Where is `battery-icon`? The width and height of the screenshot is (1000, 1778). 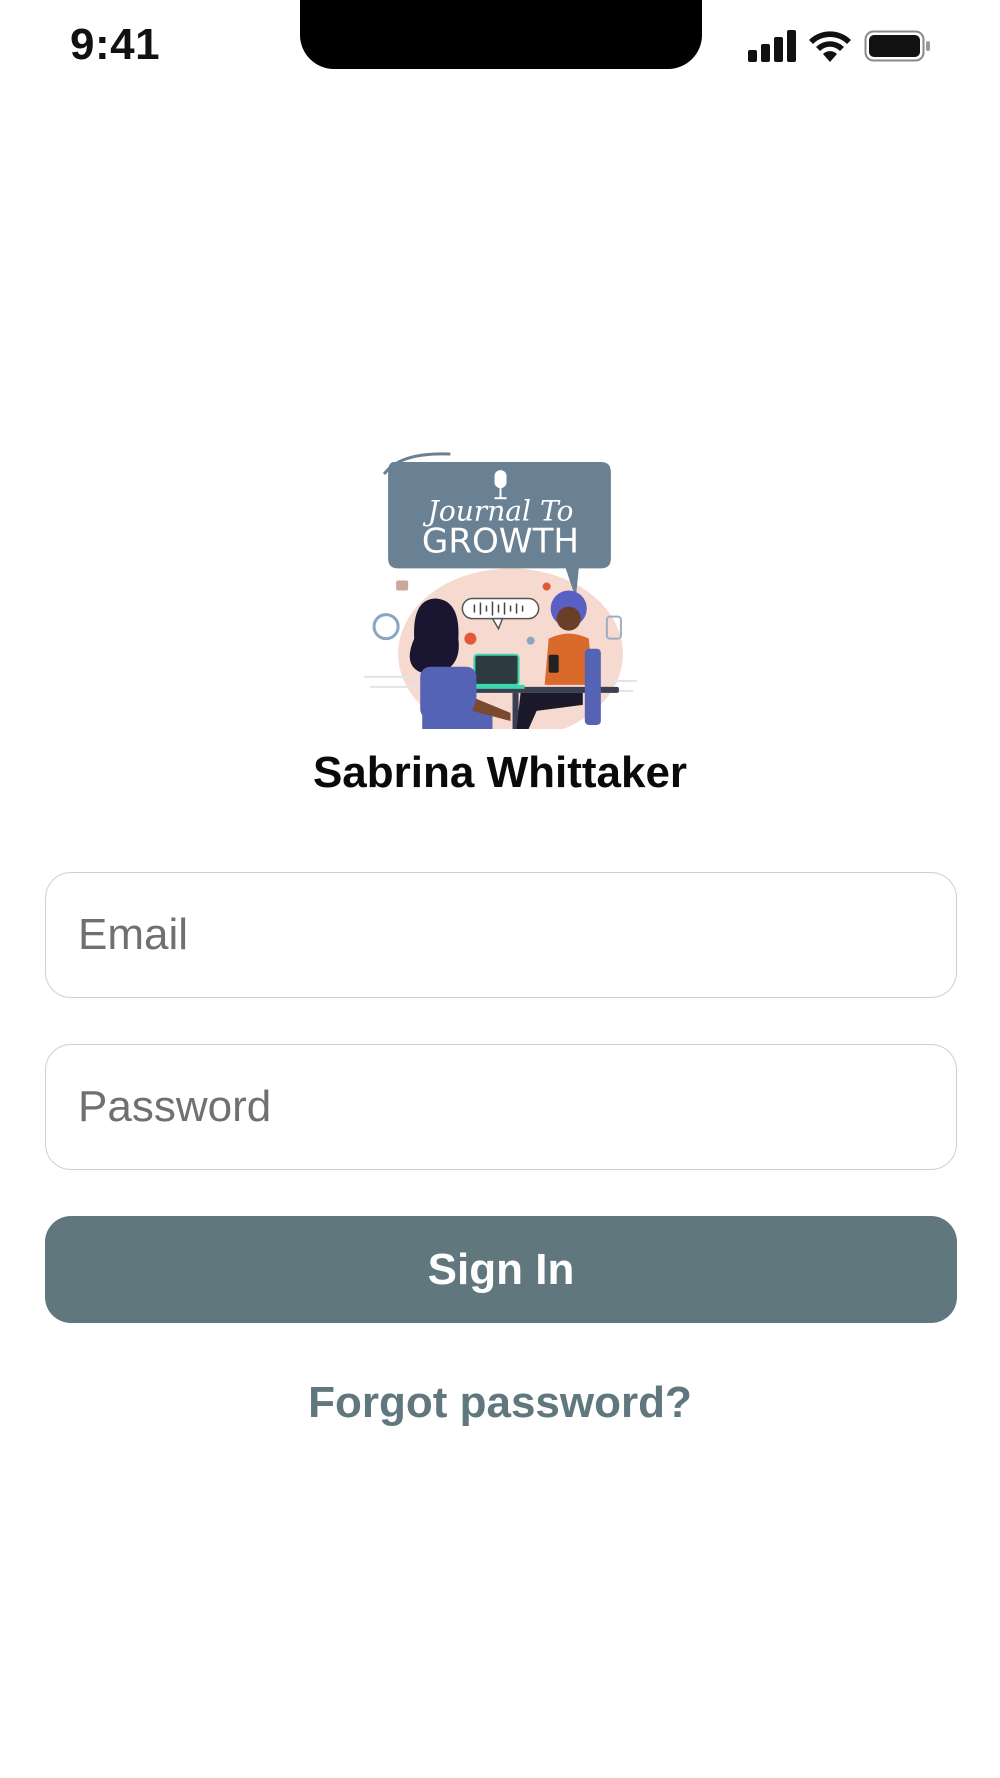 battery-icon is located at coordinates (897, 46).